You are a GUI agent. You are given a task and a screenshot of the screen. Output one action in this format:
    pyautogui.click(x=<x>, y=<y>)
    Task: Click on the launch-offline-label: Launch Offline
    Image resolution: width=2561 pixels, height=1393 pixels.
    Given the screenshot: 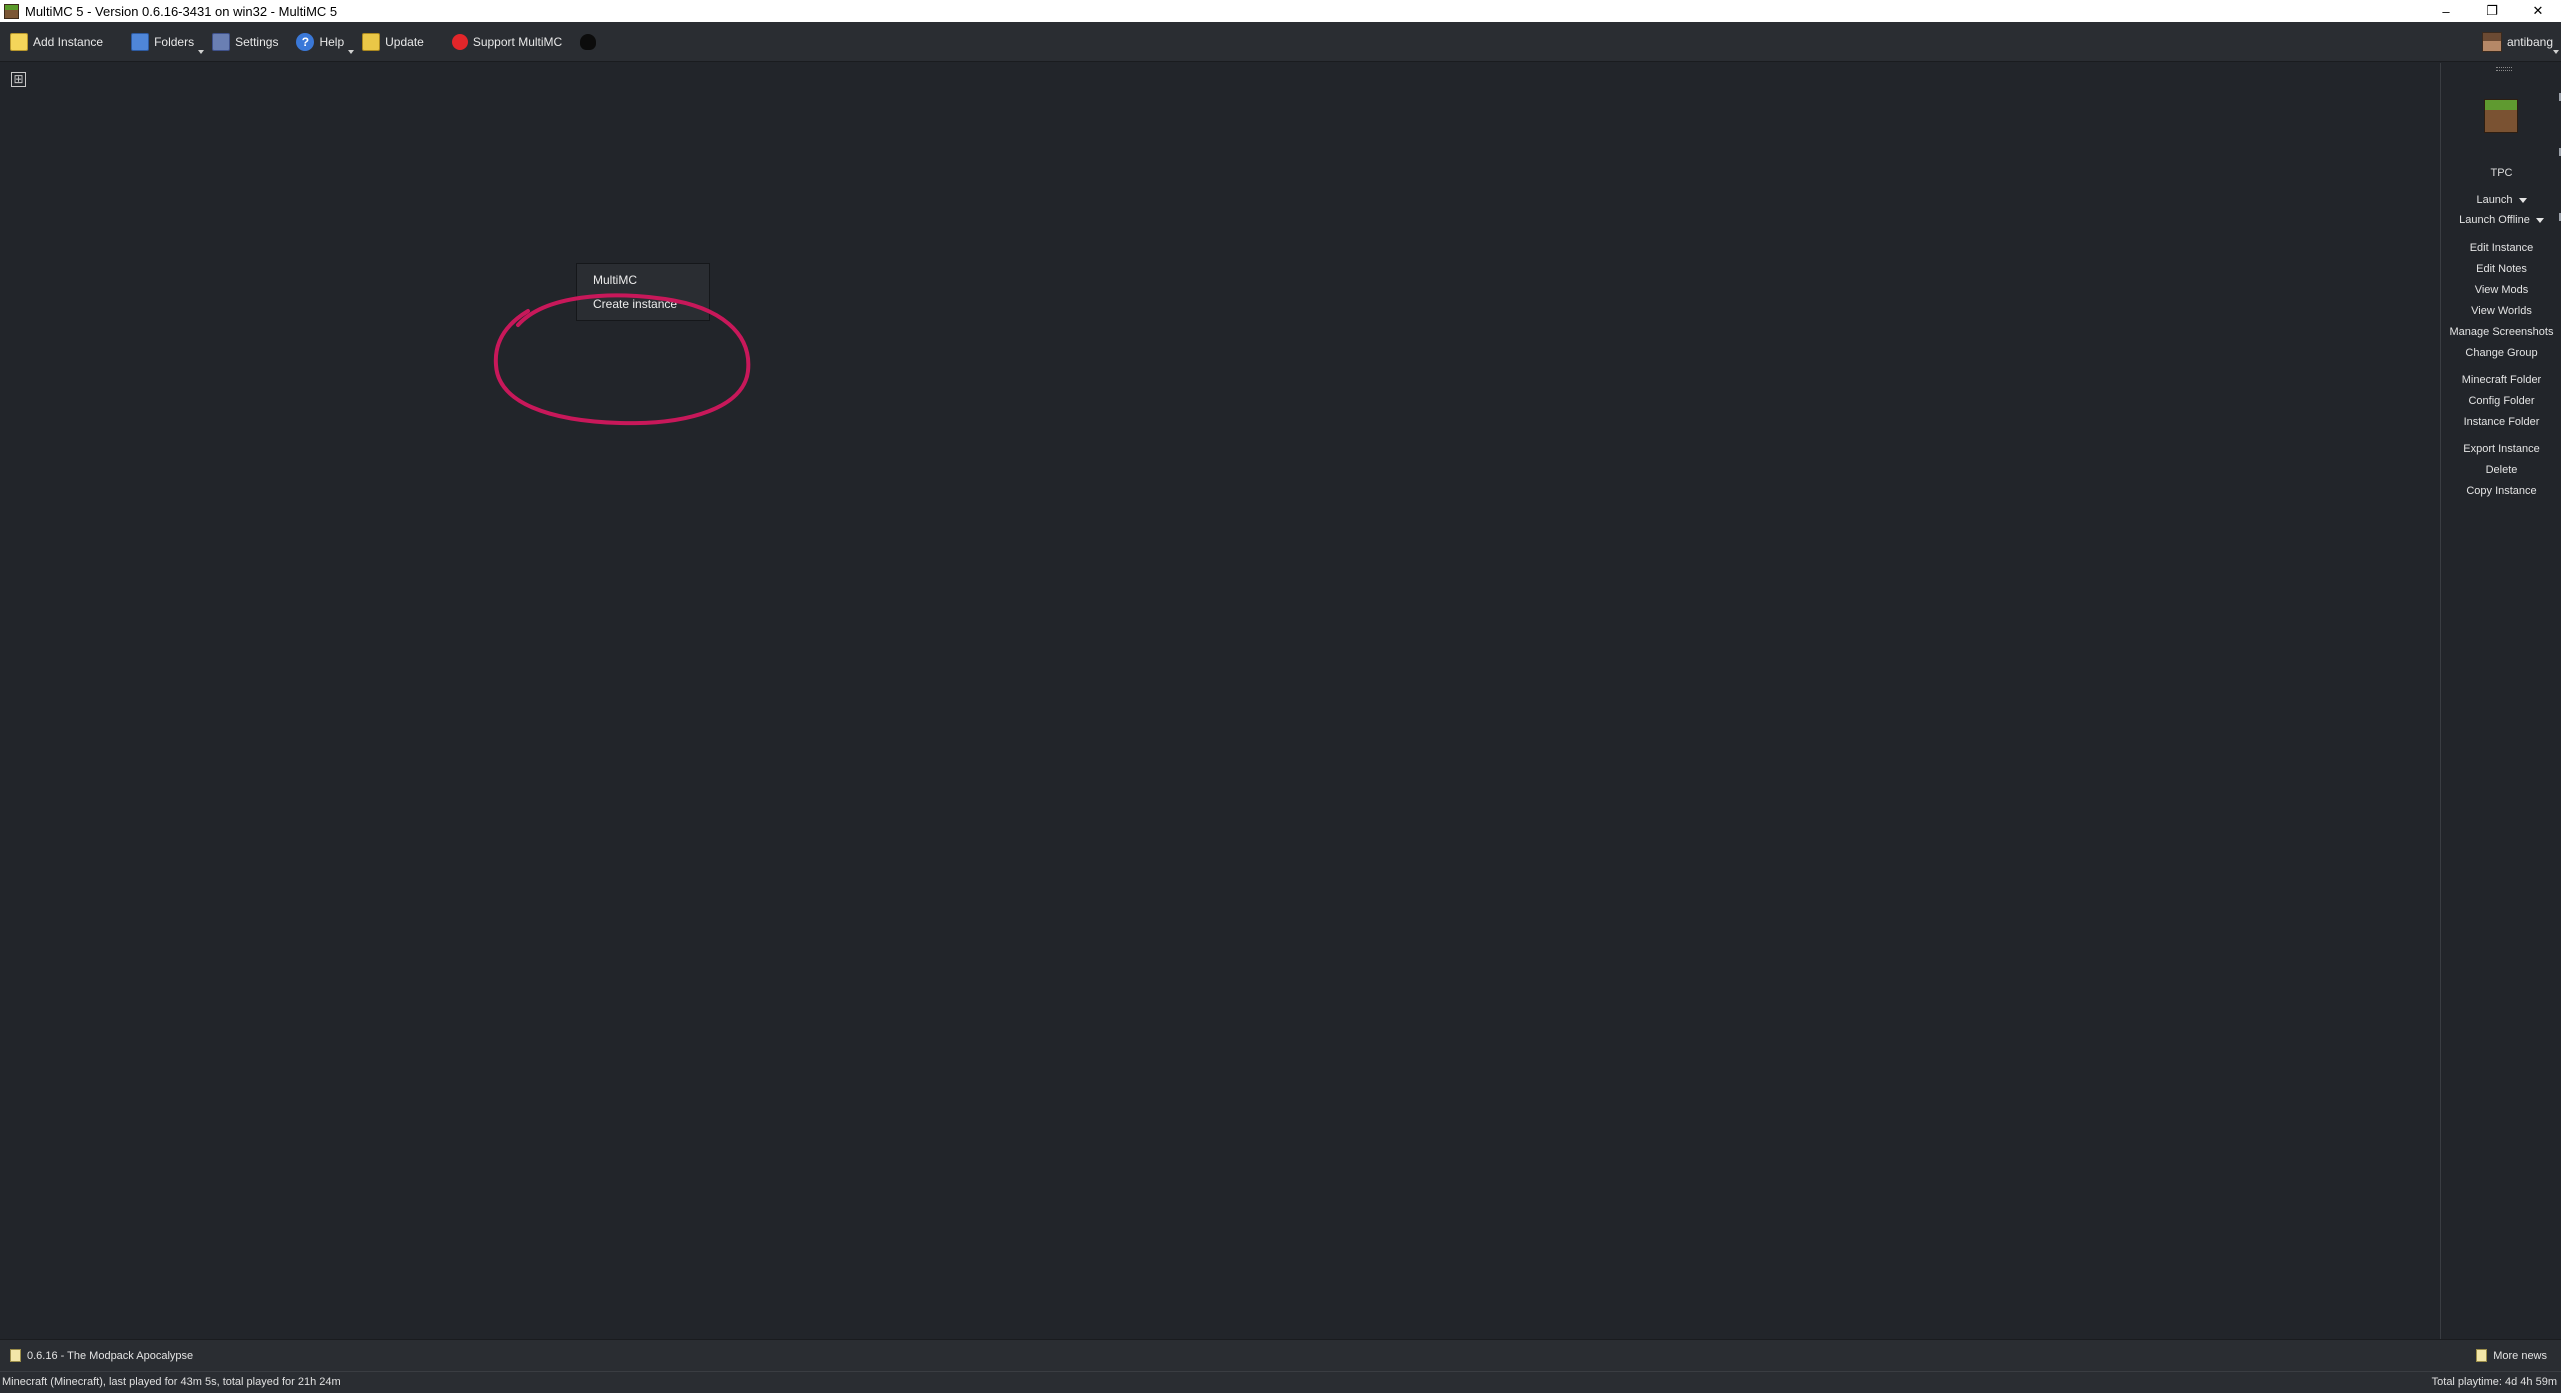 What is the action you would take?
    pyautogui.click(x=2494, y=220)
    